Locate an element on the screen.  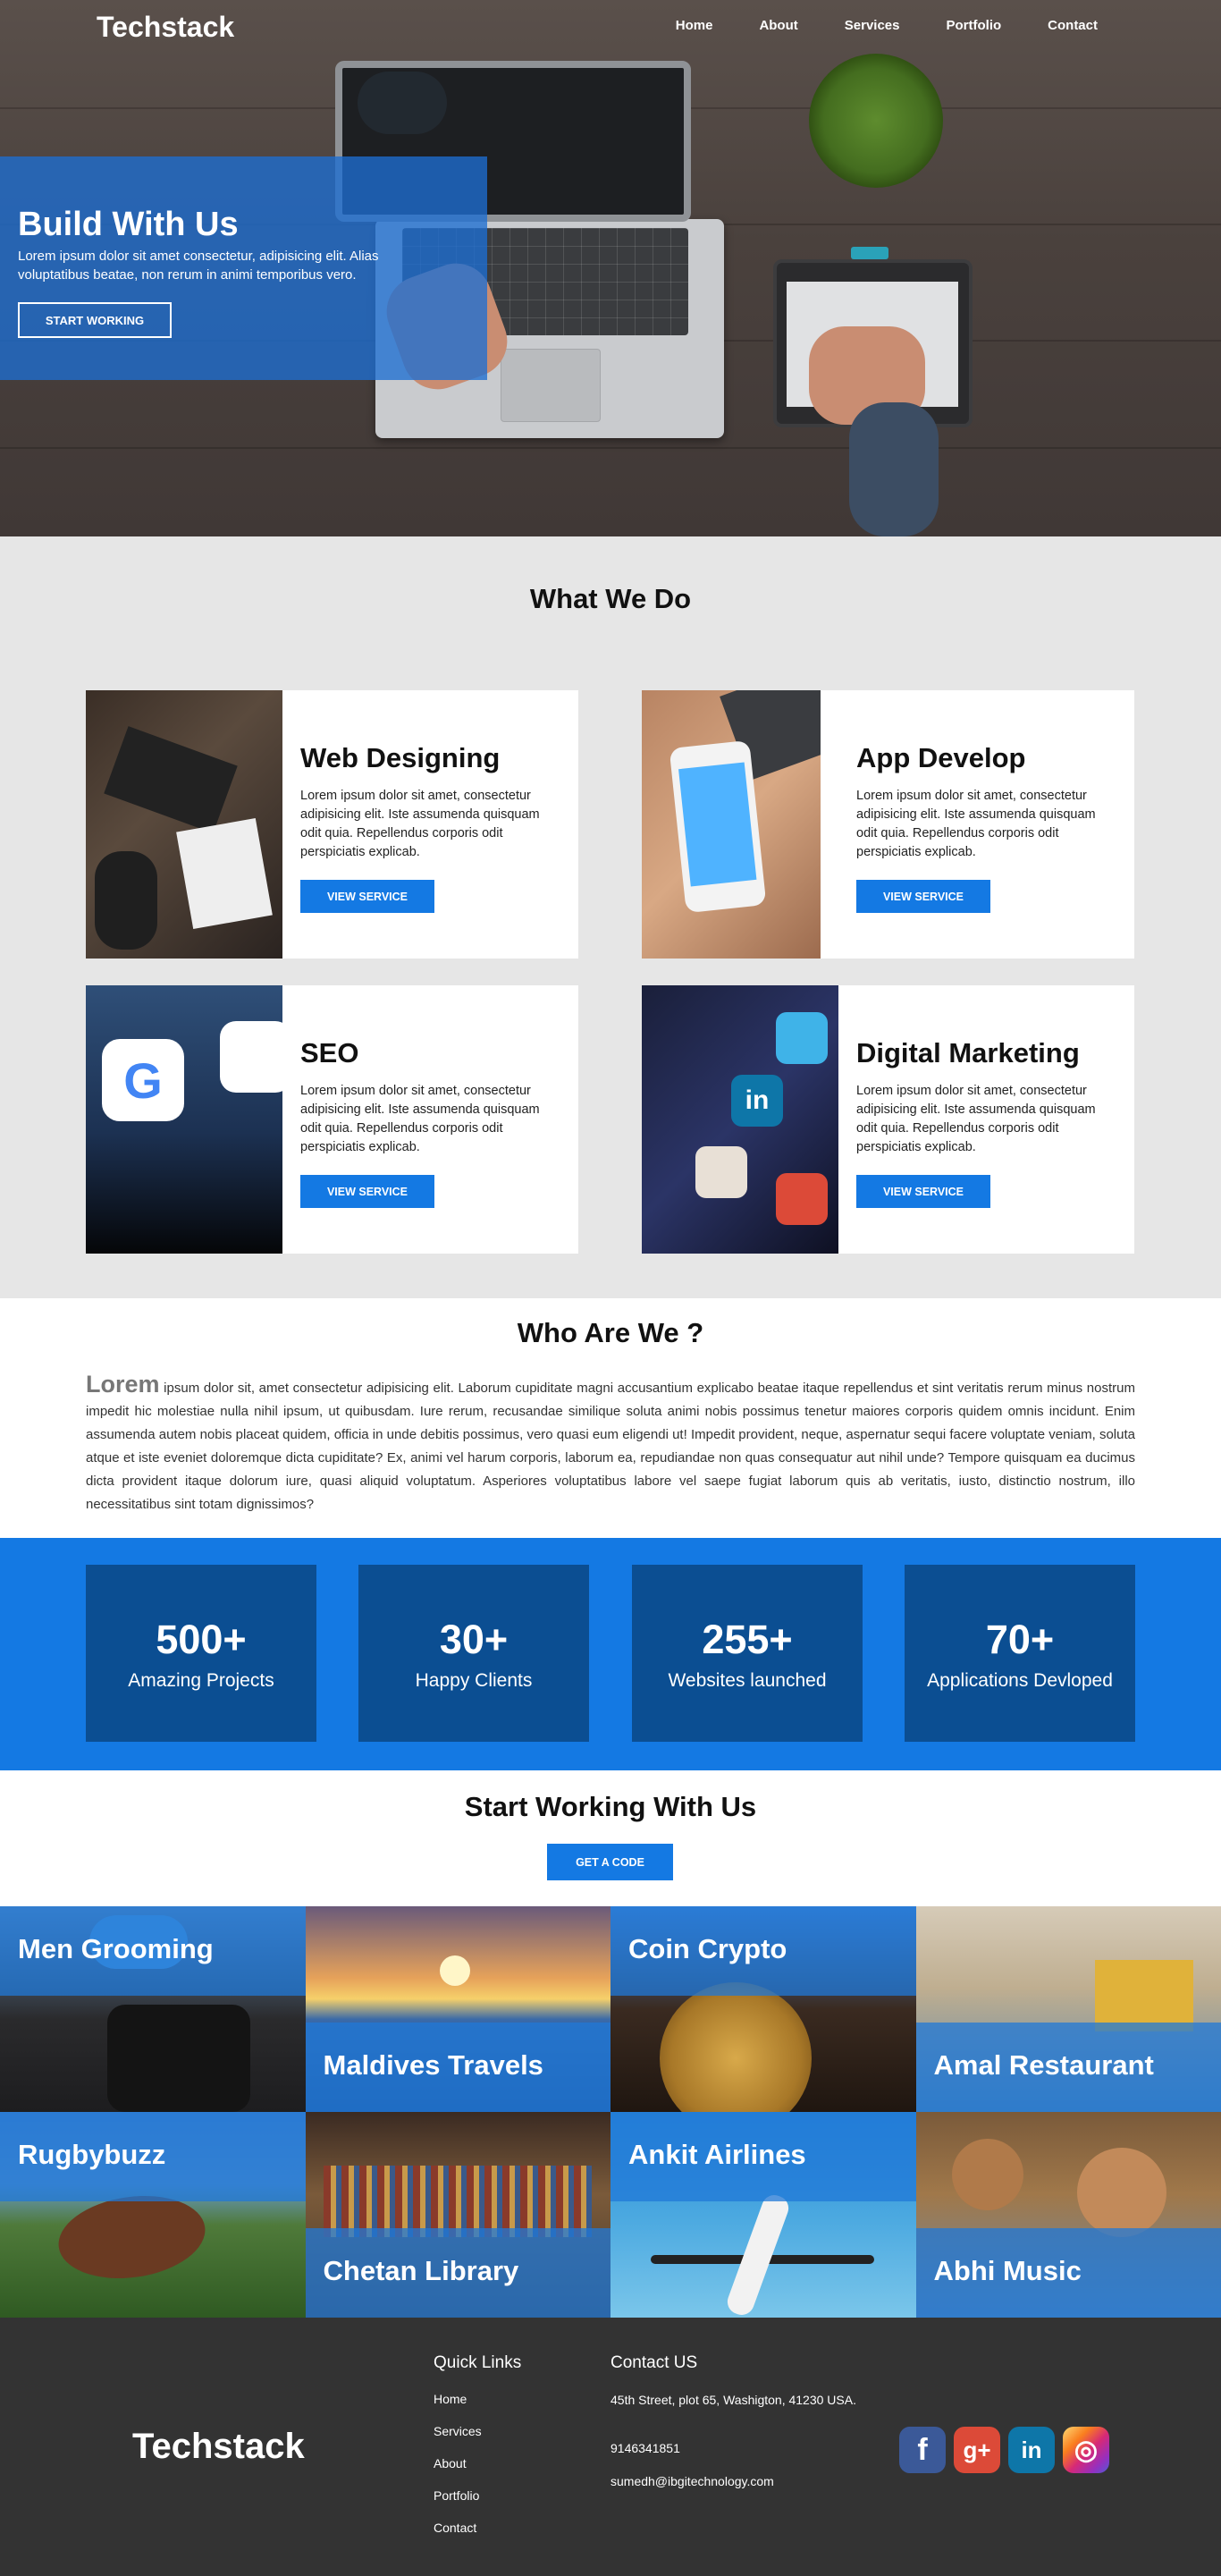
section-title: What We Do is located at coordinates (610, 598).